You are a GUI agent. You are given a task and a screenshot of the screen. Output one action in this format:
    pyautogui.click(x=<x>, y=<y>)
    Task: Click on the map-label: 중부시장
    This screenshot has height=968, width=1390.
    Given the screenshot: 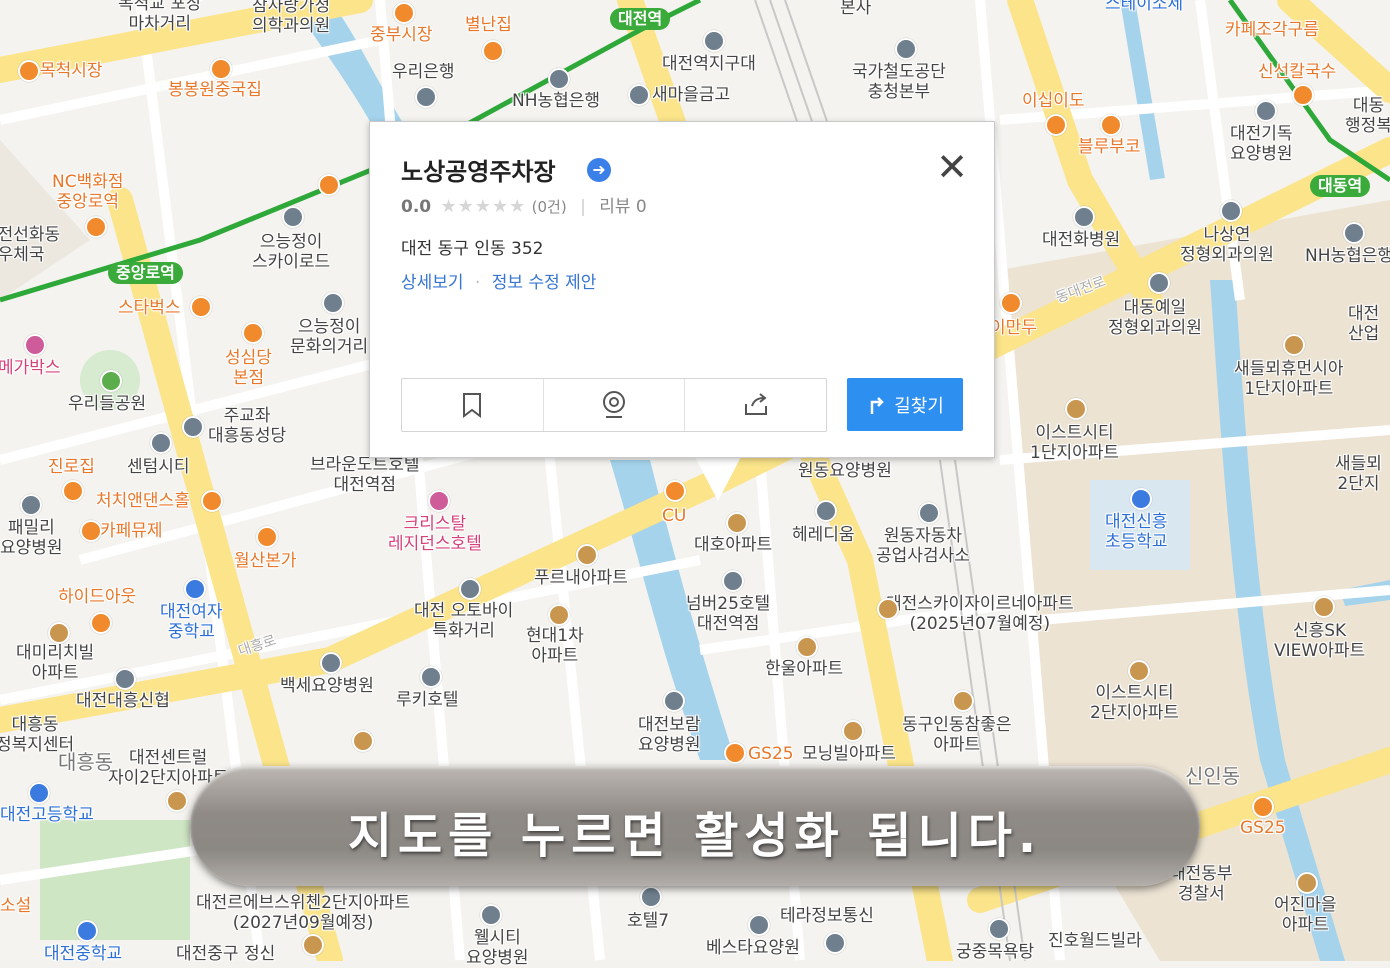 What is the action you would take?
    pyautogui.click(x=401, y=35)
    